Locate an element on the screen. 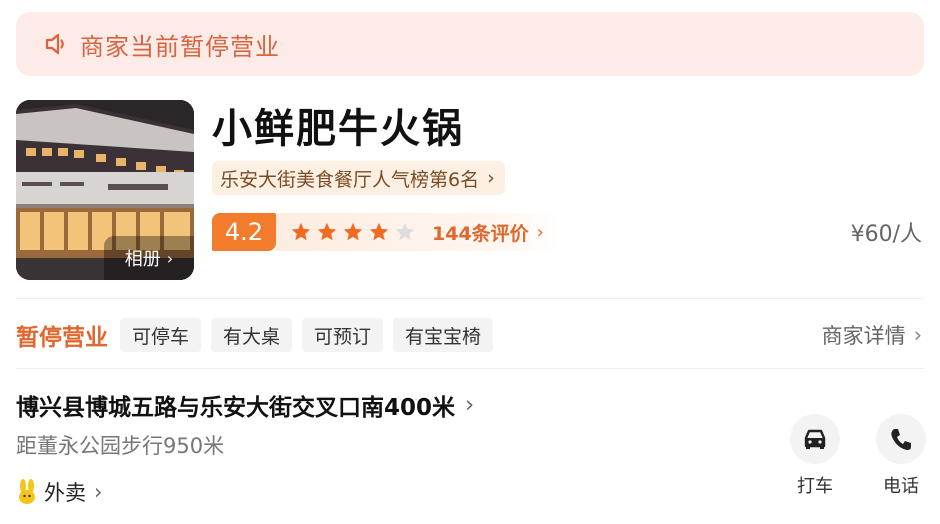  star-empty-icon is located at coordinates (405, 231).